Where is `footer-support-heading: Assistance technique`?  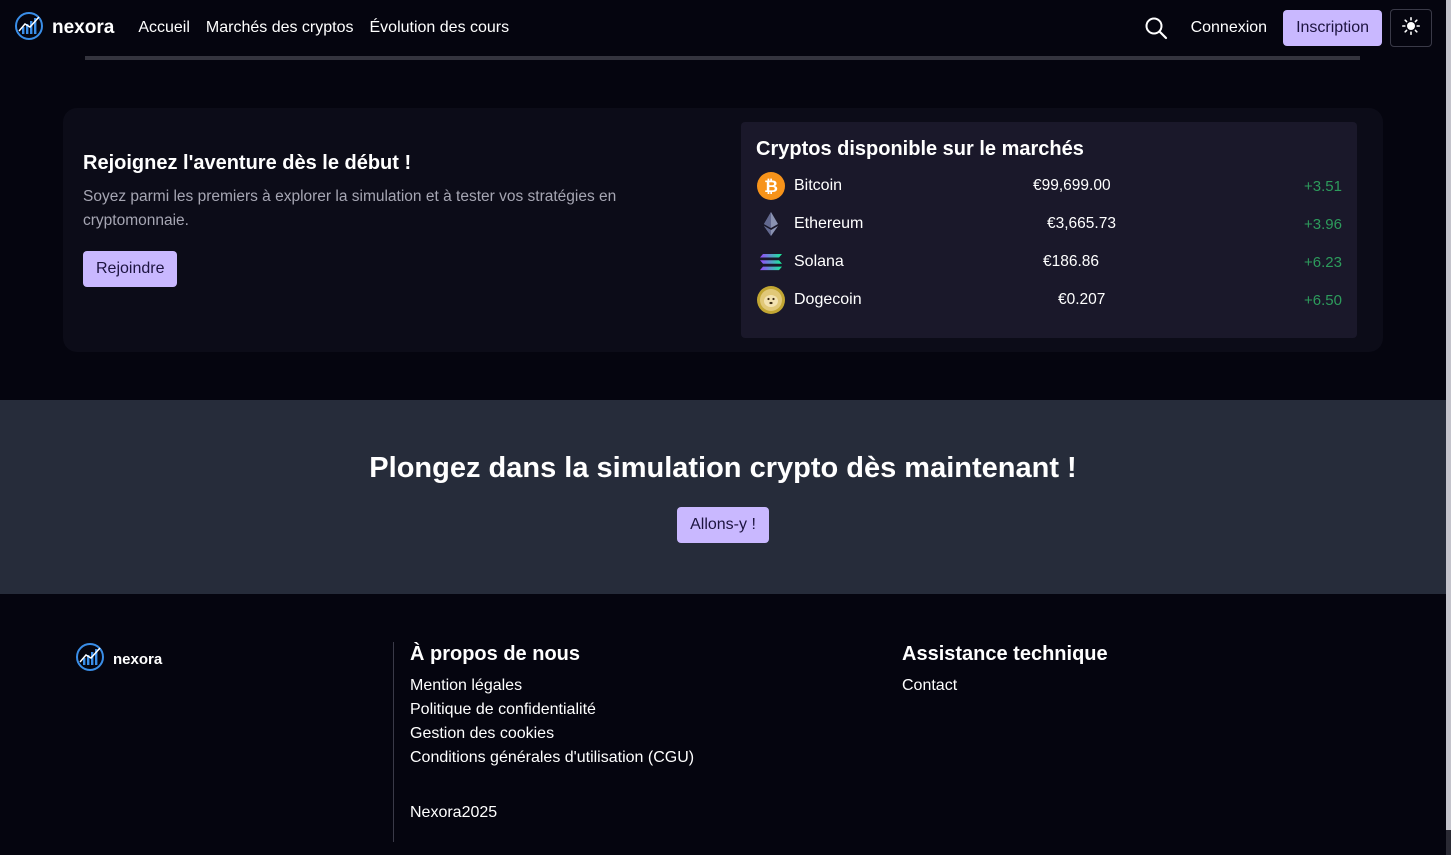
footer-support-heading: Assistance technique is located at coordinates (1005, 654).